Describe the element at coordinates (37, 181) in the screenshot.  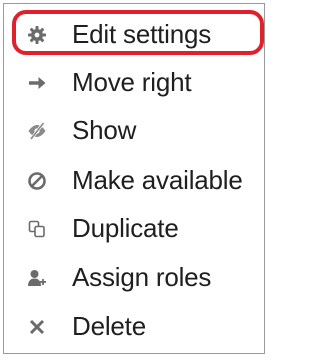
I see `ban-icon` at that location.